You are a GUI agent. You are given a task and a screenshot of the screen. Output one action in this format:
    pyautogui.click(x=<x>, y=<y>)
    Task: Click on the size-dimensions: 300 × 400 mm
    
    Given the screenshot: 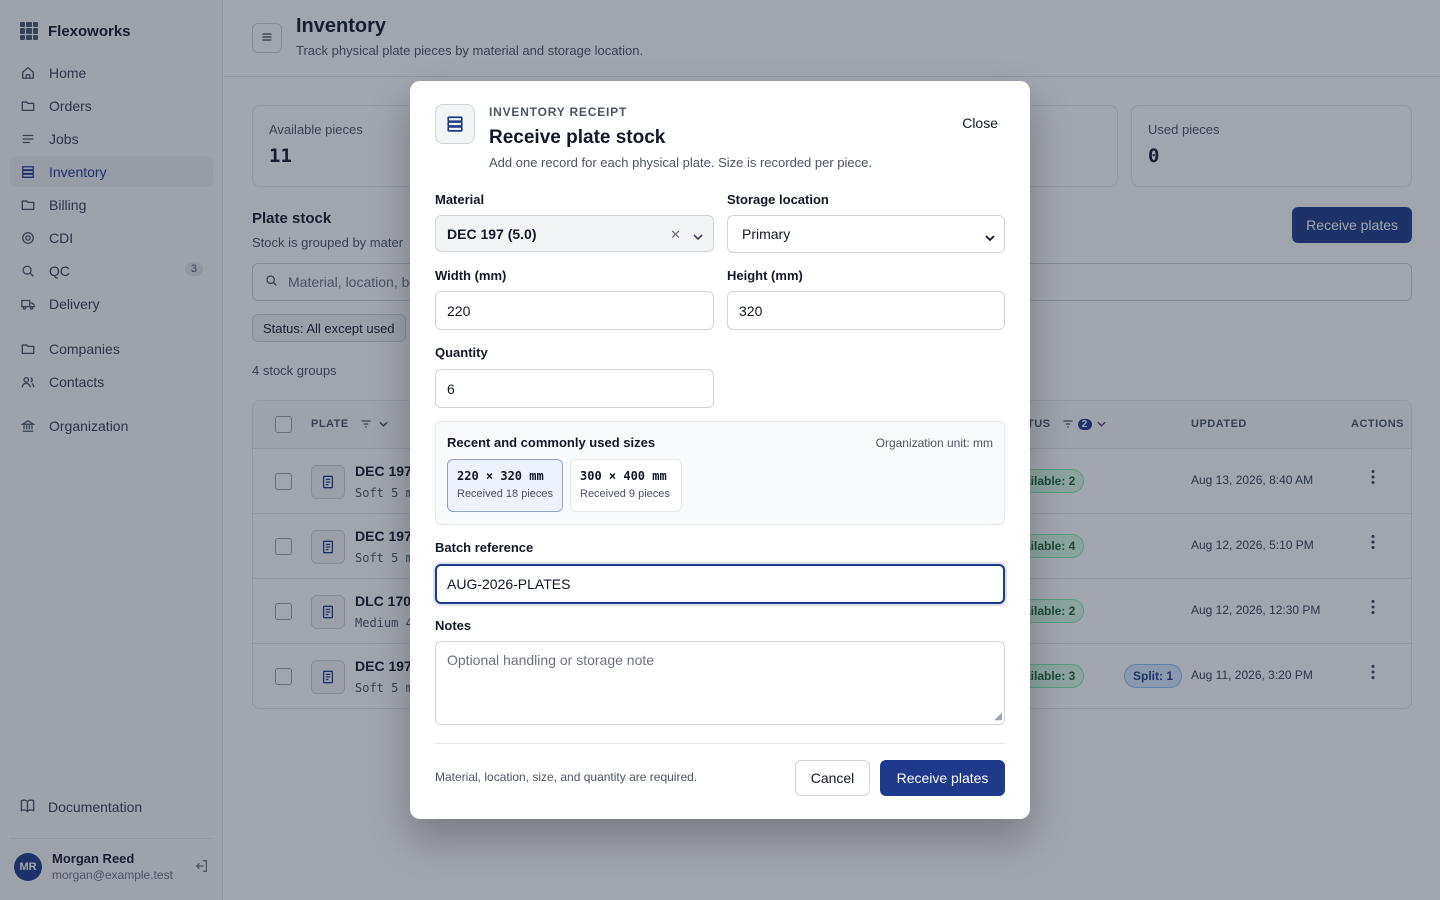 What is the action you would take?
    pyautogui.click(x=623, y=476)
    